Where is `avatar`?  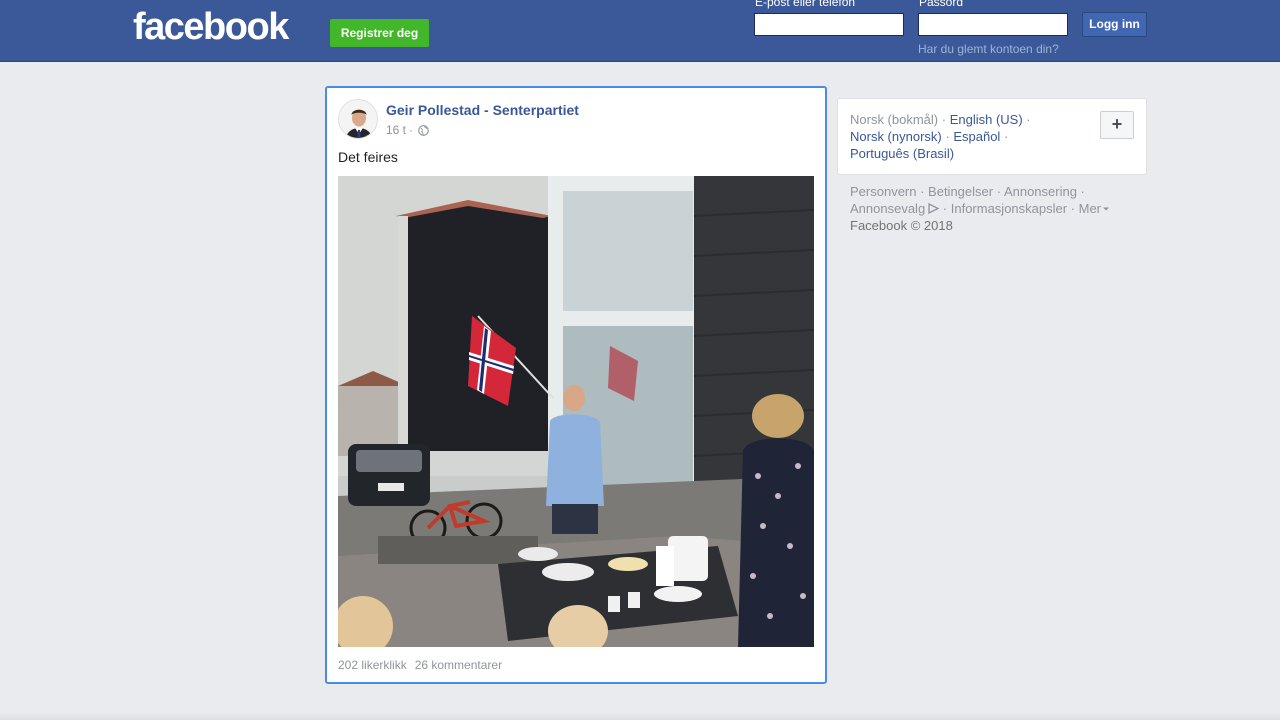
avatar is located at coordinates (358, 119).